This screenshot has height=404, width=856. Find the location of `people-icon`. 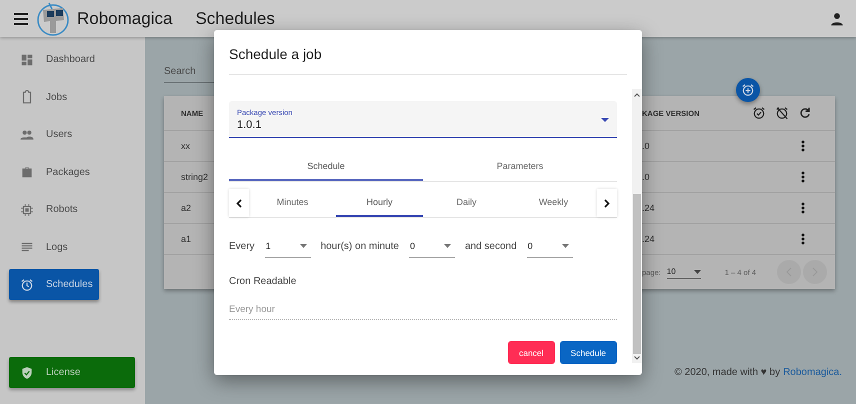

people-icon is located at coordinates (27, 135).